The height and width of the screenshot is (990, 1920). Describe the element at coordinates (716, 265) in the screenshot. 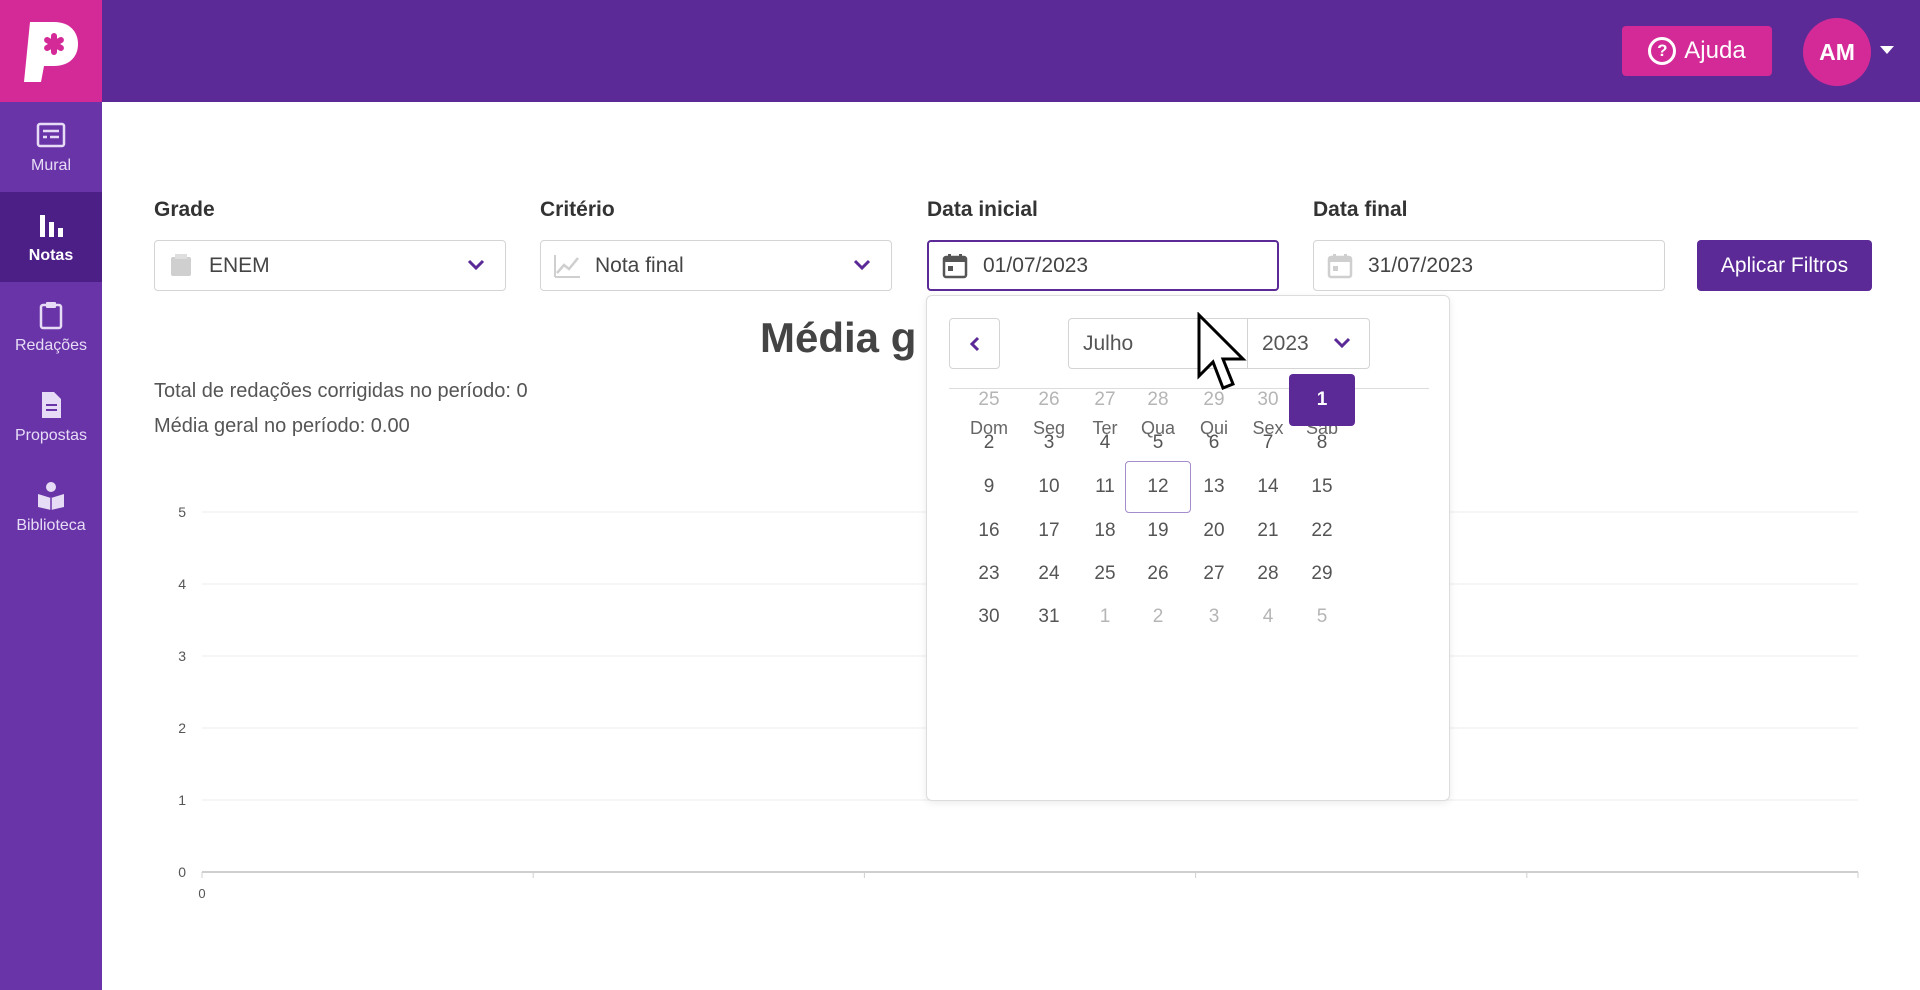

I see `criterio-select: Nota final` at that location.